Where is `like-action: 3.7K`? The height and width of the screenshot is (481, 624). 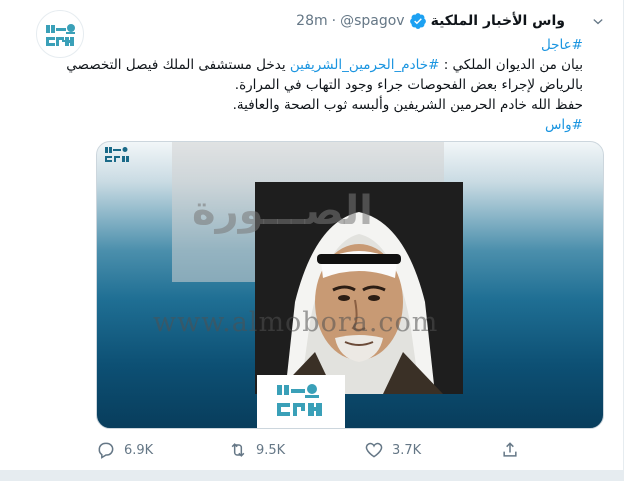 like-action: 3.7K is located at coordinates (392, 450).